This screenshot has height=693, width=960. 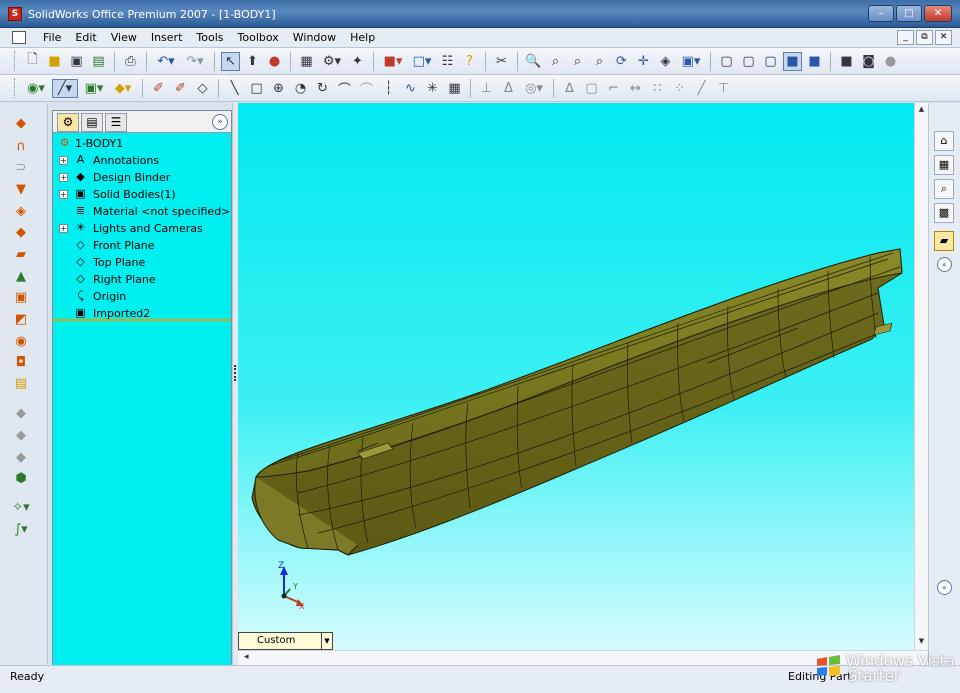 What do you see at coordinates (21, 190) in the screenshot?
I see `lofted-boss-icon: ▼` at bounding box center [21, 190].